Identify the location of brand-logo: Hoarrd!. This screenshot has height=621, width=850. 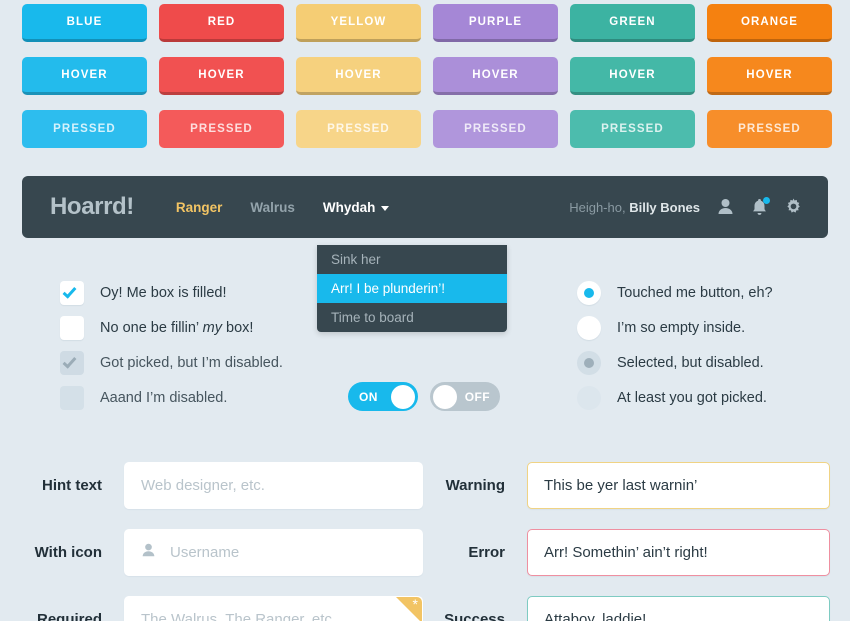
(92, 207).